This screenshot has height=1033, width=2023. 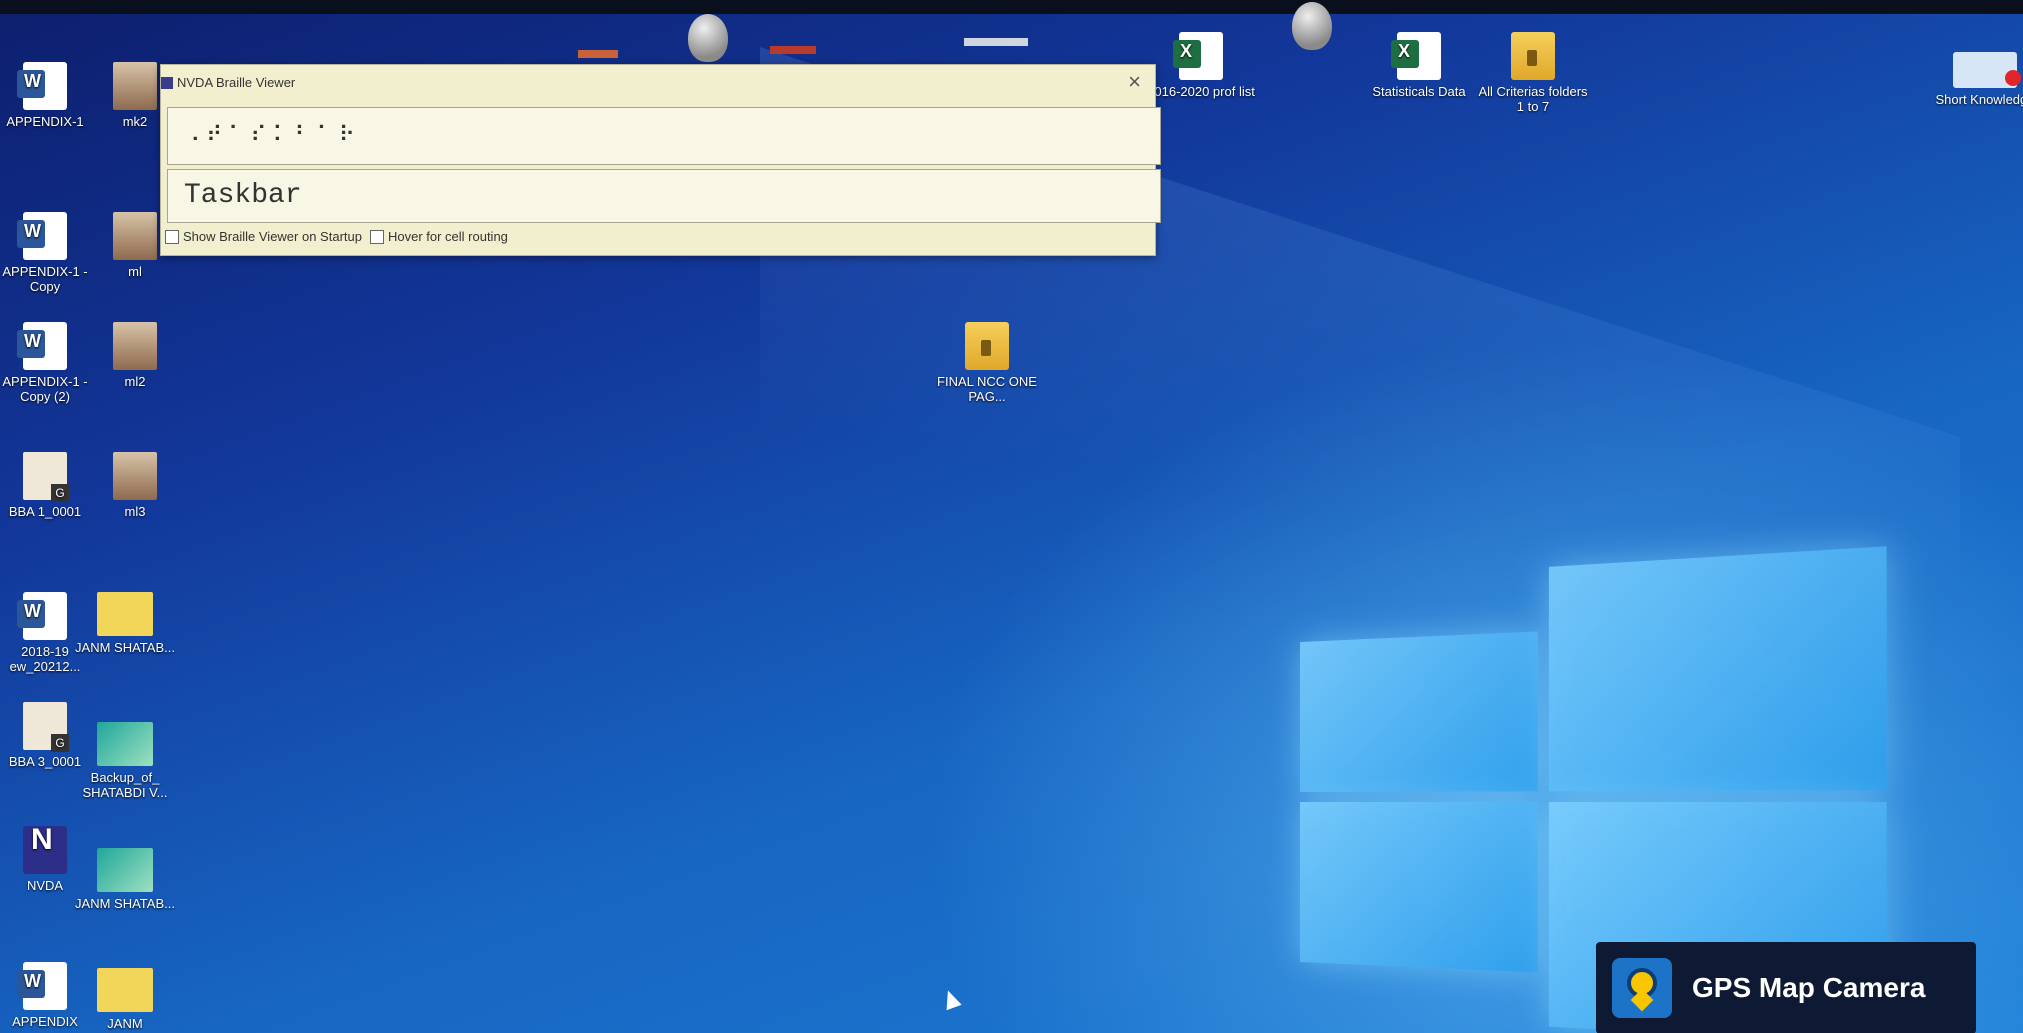 I want to click on desktop-icon-janm: JANM, so click(x=125, y=999).